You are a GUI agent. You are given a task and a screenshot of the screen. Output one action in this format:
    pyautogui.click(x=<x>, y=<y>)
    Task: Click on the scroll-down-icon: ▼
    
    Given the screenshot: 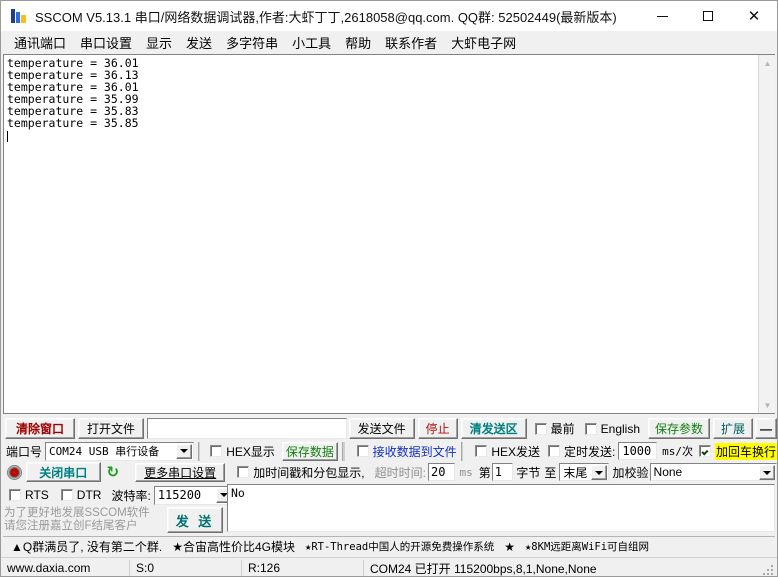 What is the action you would take?
    pyautogui.click(x=767, y=405)
    